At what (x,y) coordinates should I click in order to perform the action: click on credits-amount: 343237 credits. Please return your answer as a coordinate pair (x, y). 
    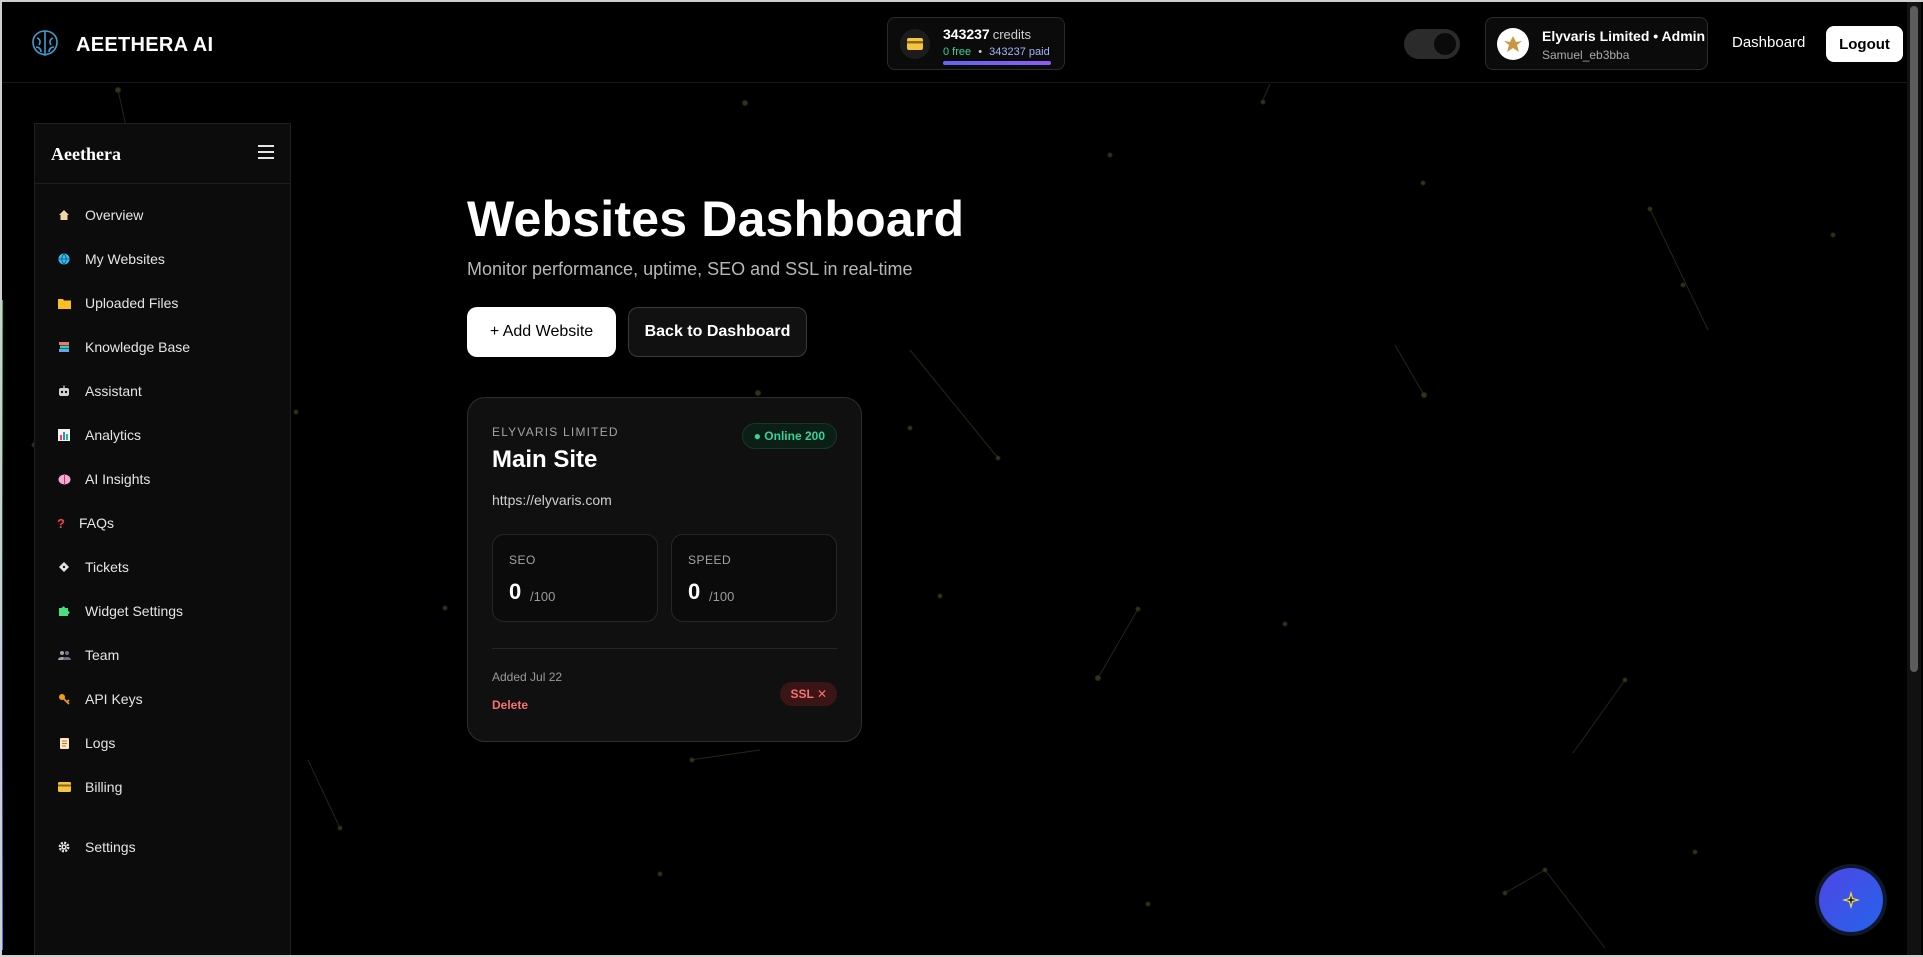
    Looking at the image, I should click on (987, 34).